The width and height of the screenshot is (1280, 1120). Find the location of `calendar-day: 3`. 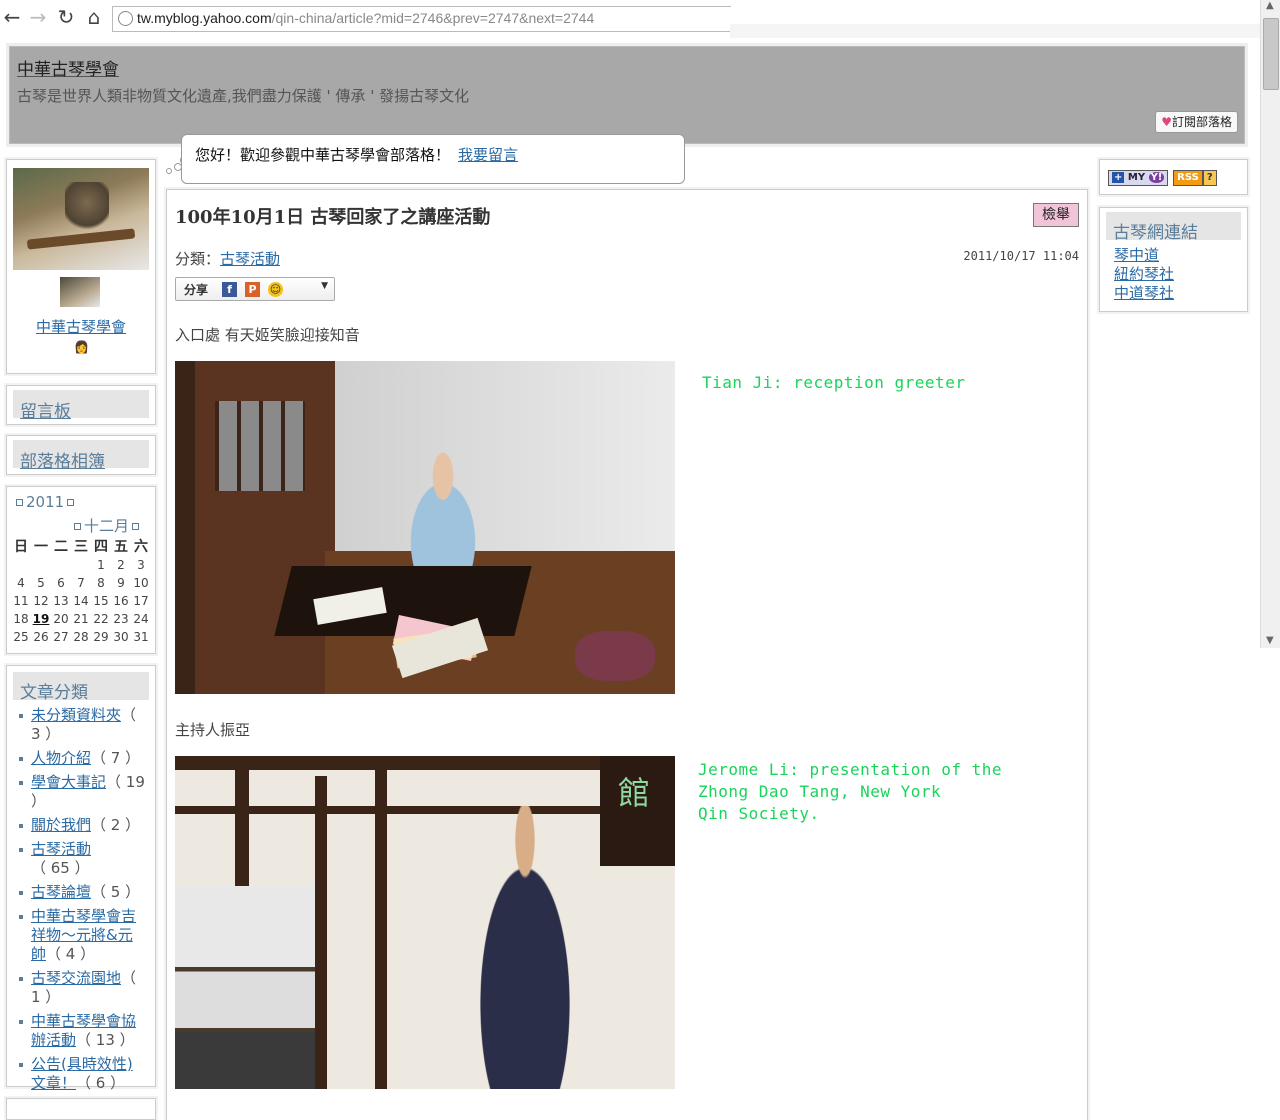

calendar-day: 3 is located at coordinates (141, 565).